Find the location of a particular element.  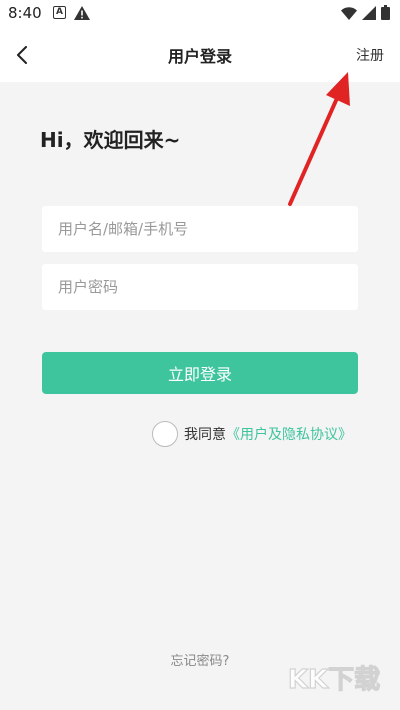

greeting-heading: Hi，欢迎回来~ is located at coordinates (110, 140).